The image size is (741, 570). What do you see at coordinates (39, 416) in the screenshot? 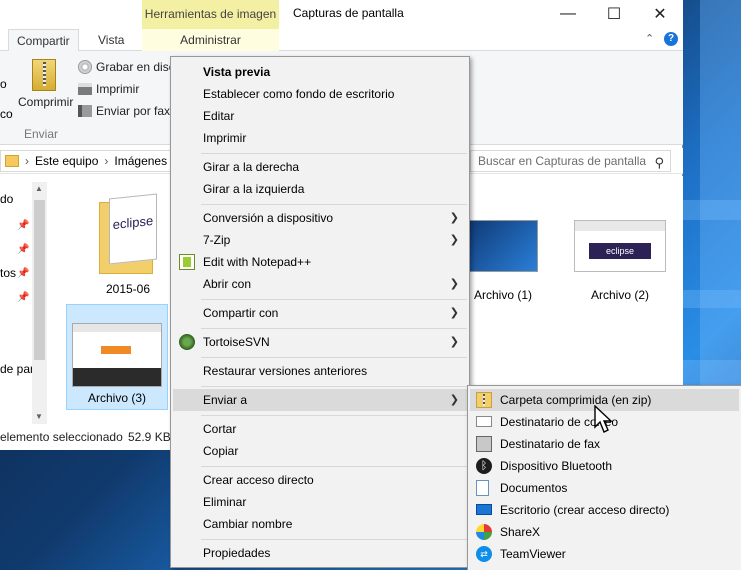
I see `scroll-down-icon: ▼` at bounding box center [39, 416].